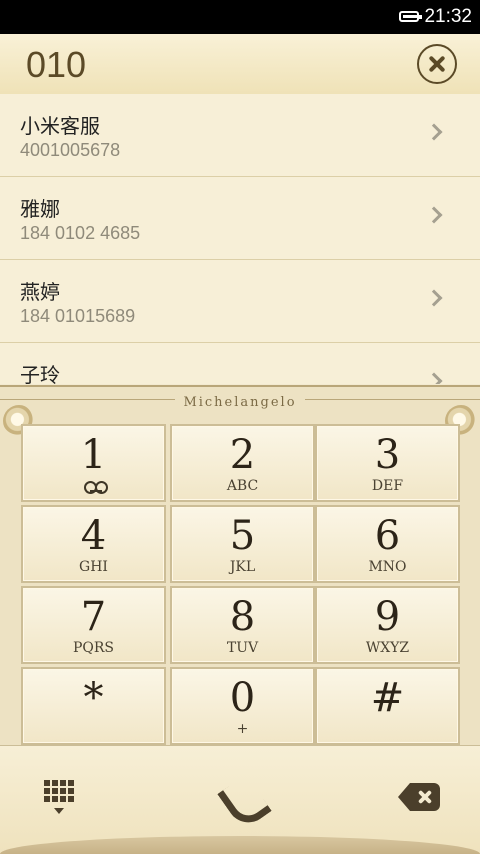 This screenshot has height=854, width=480. What do you see at coordinates (387, 536) in the screenshot?
I see `key-digit: 6` at bounding box center [387, 536].